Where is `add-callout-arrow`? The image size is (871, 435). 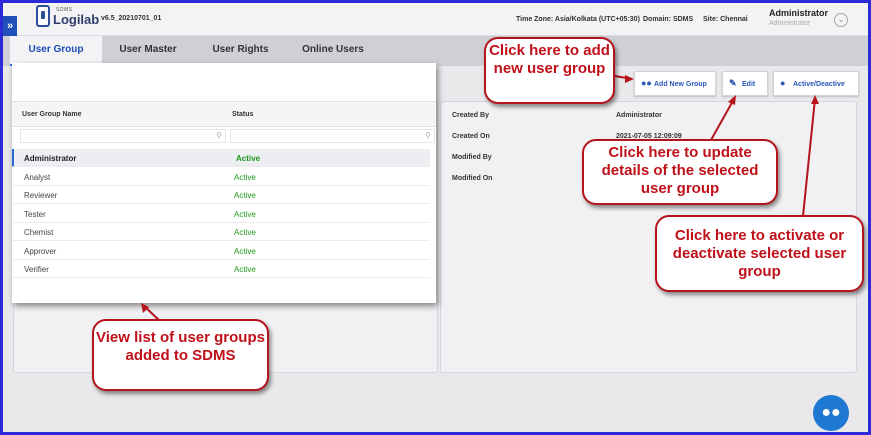 add-callout-arrow is located at coordinates (623, 77).